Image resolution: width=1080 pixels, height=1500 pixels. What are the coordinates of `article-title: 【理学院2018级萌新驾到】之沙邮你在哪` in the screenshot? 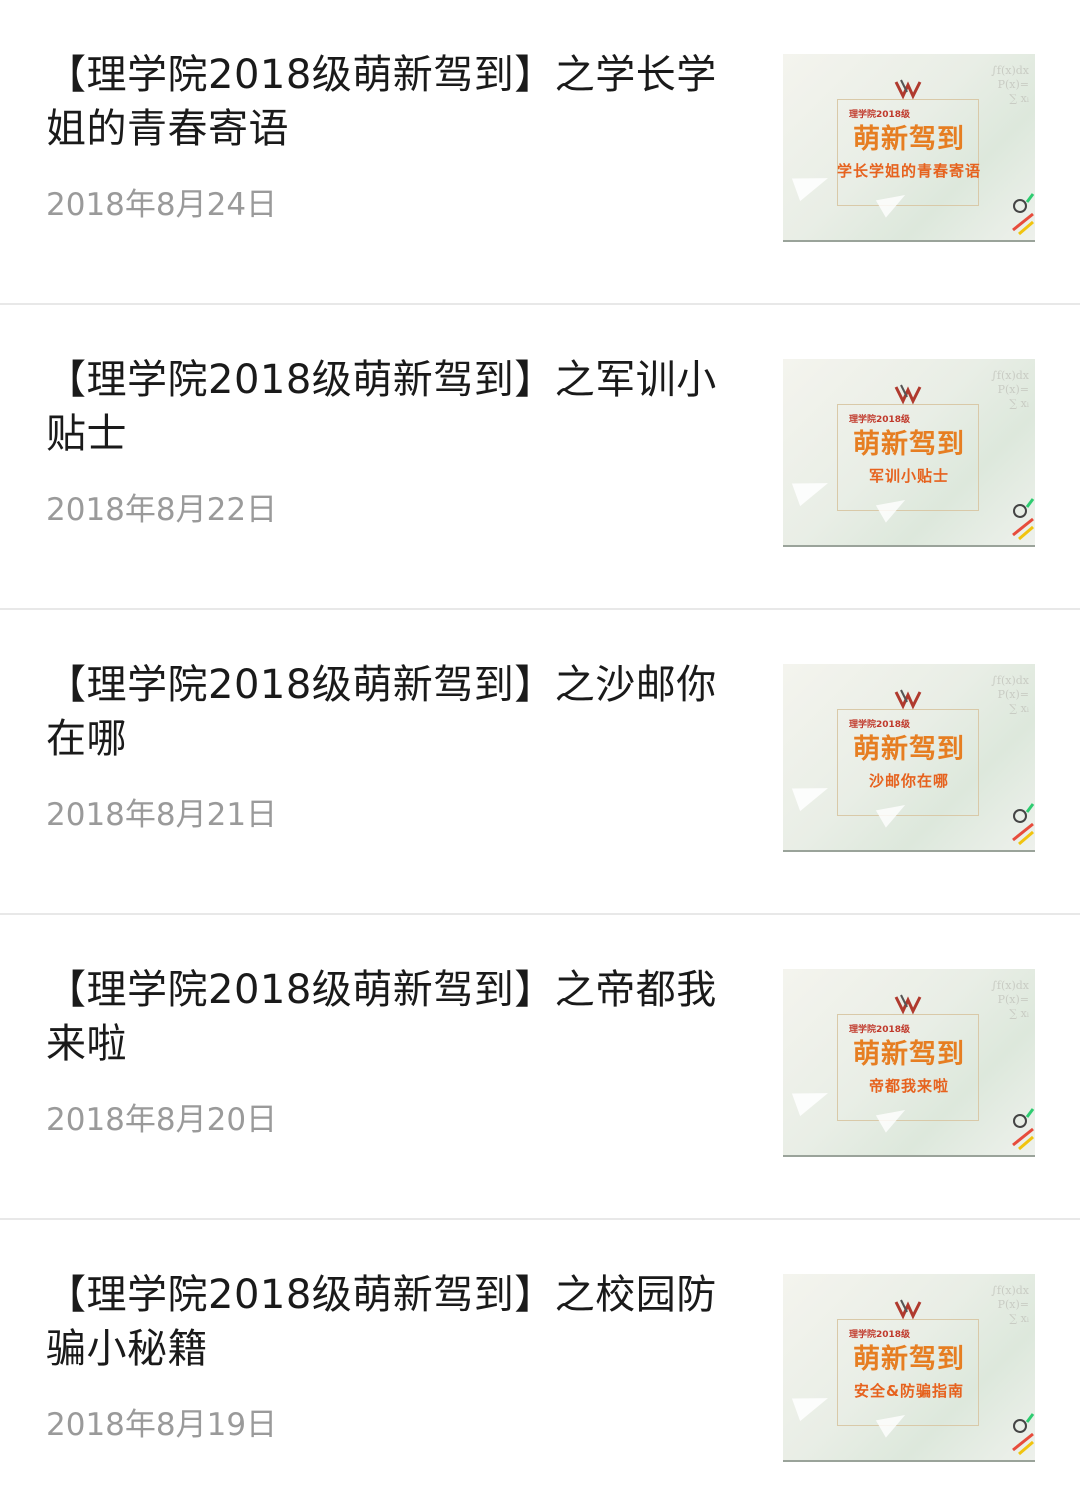 It's located at (398, 712).